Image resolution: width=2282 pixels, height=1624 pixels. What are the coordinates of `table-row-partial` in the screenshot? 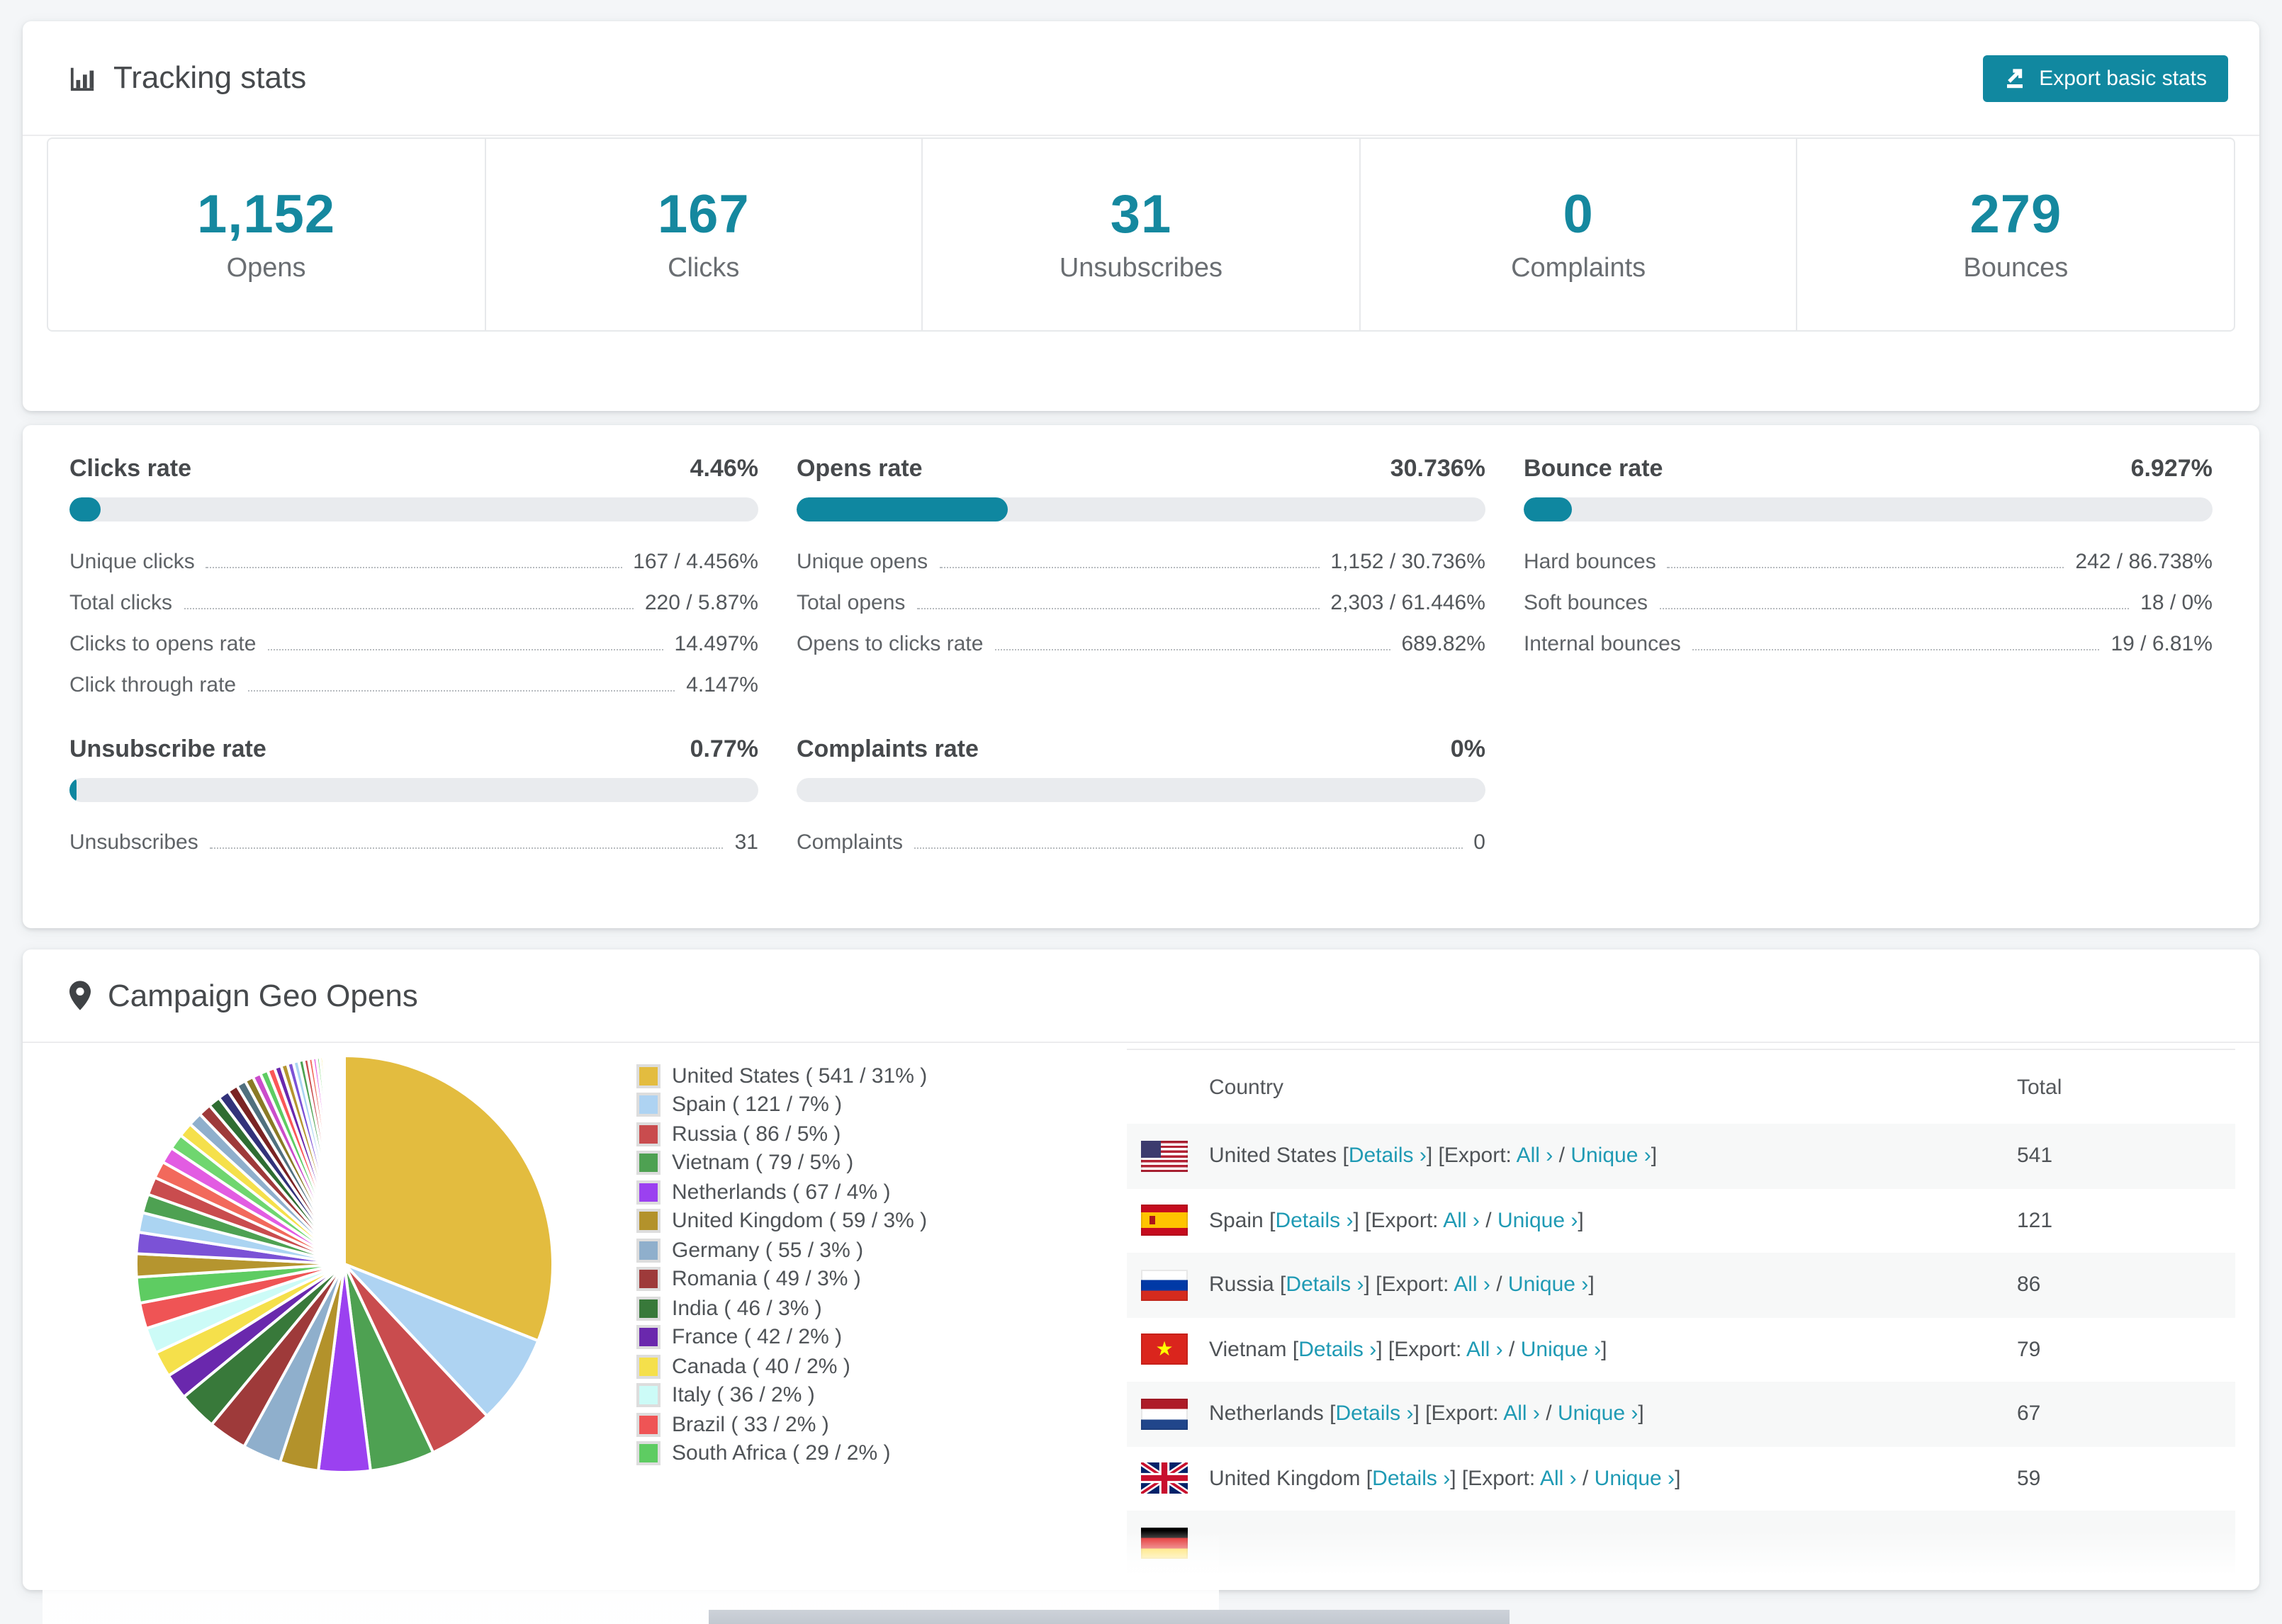 It's located at (1681, 1543).